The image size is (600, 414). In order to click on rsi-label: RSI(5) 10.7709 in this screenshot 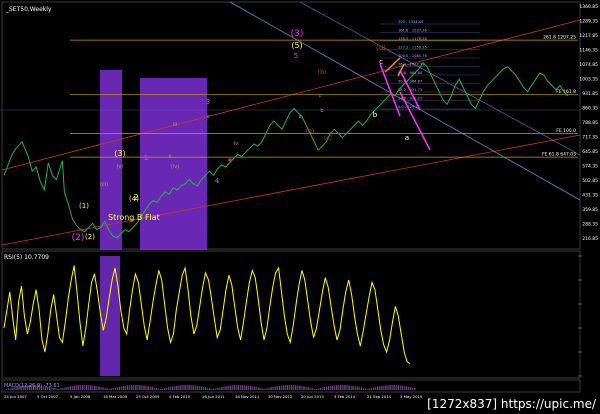, I will do `click(26, 257)`.